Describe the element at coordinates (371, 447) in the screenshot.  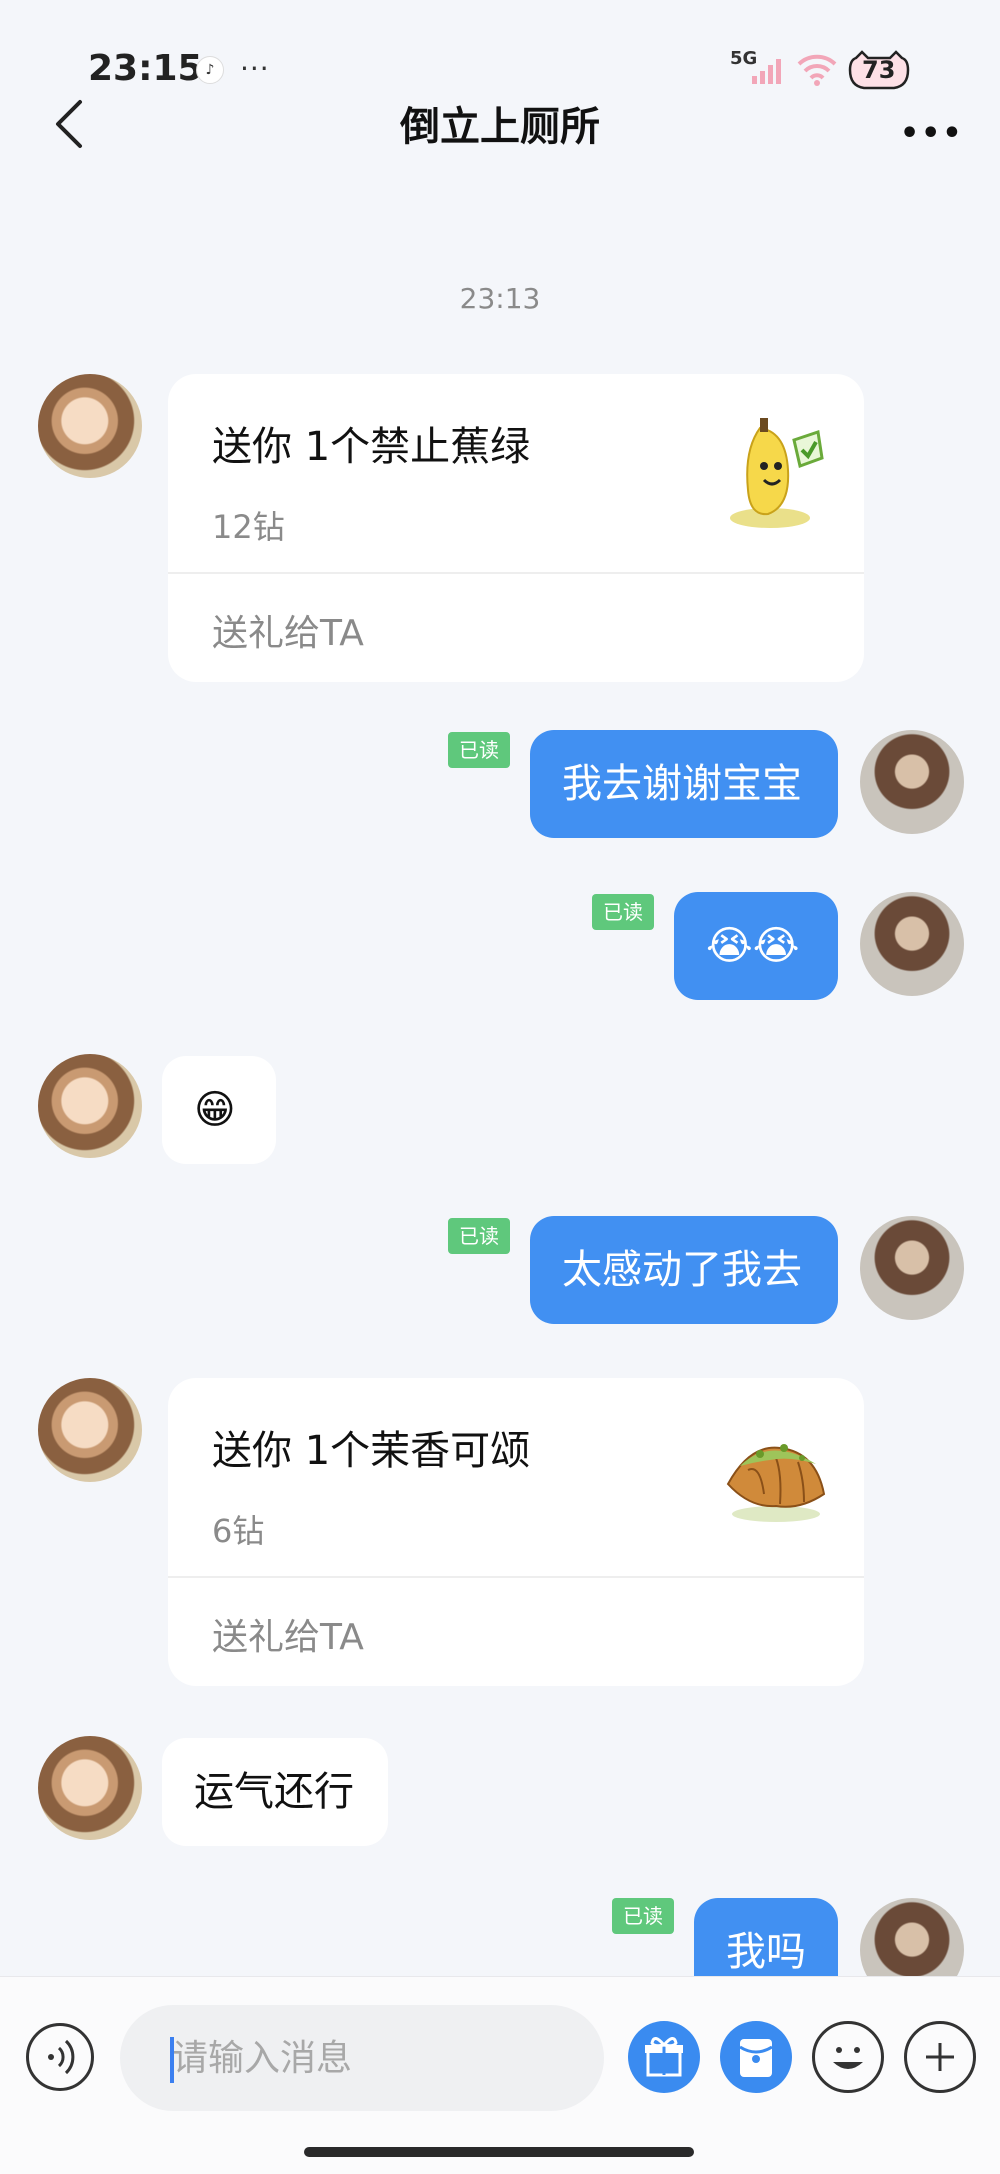
I see `gift-title: 送你 1个禁止蕉绿` at that location.